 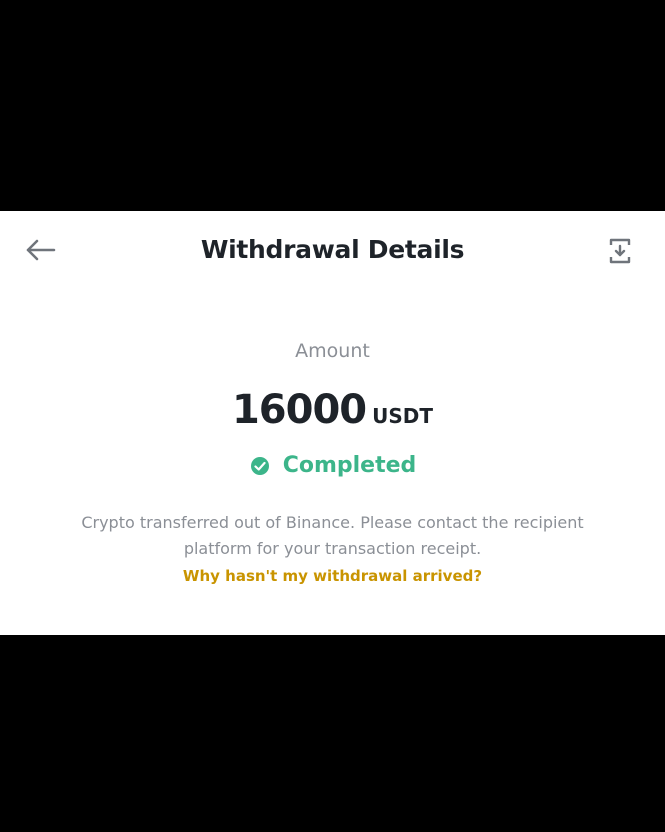 What do you see at coordinates (260, 466) in the screenshot?
I see `check-circle-icon` at bounding box center [260, 466].